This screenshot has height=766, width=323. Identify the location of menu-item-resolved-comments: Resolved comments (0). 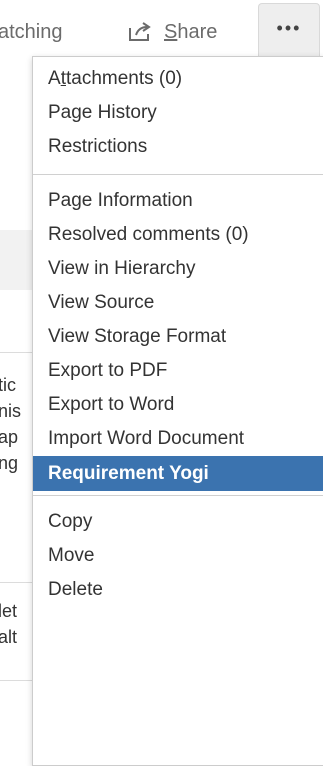
(178, 235).